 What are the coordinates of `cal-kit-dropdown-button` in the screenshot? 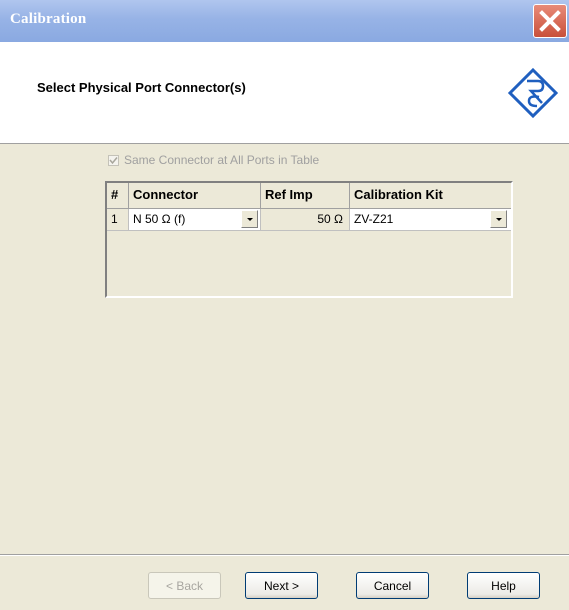 It's located at (498, 219).